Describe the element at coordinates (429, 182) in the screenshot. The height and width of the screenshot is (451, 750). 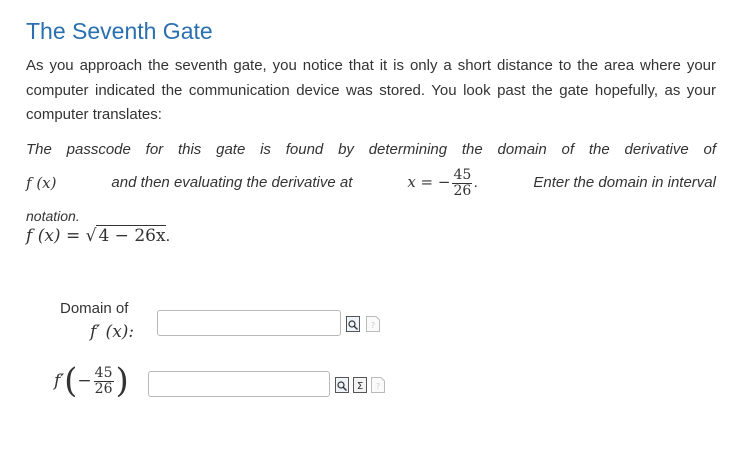
I see `x-equals: x = −` at that location.